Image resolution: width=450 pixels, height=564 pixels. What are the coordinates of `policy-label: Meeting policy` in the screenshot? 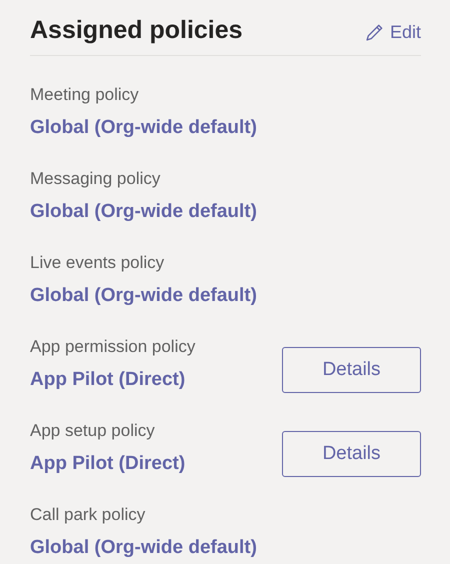 It's located at (85, 95).